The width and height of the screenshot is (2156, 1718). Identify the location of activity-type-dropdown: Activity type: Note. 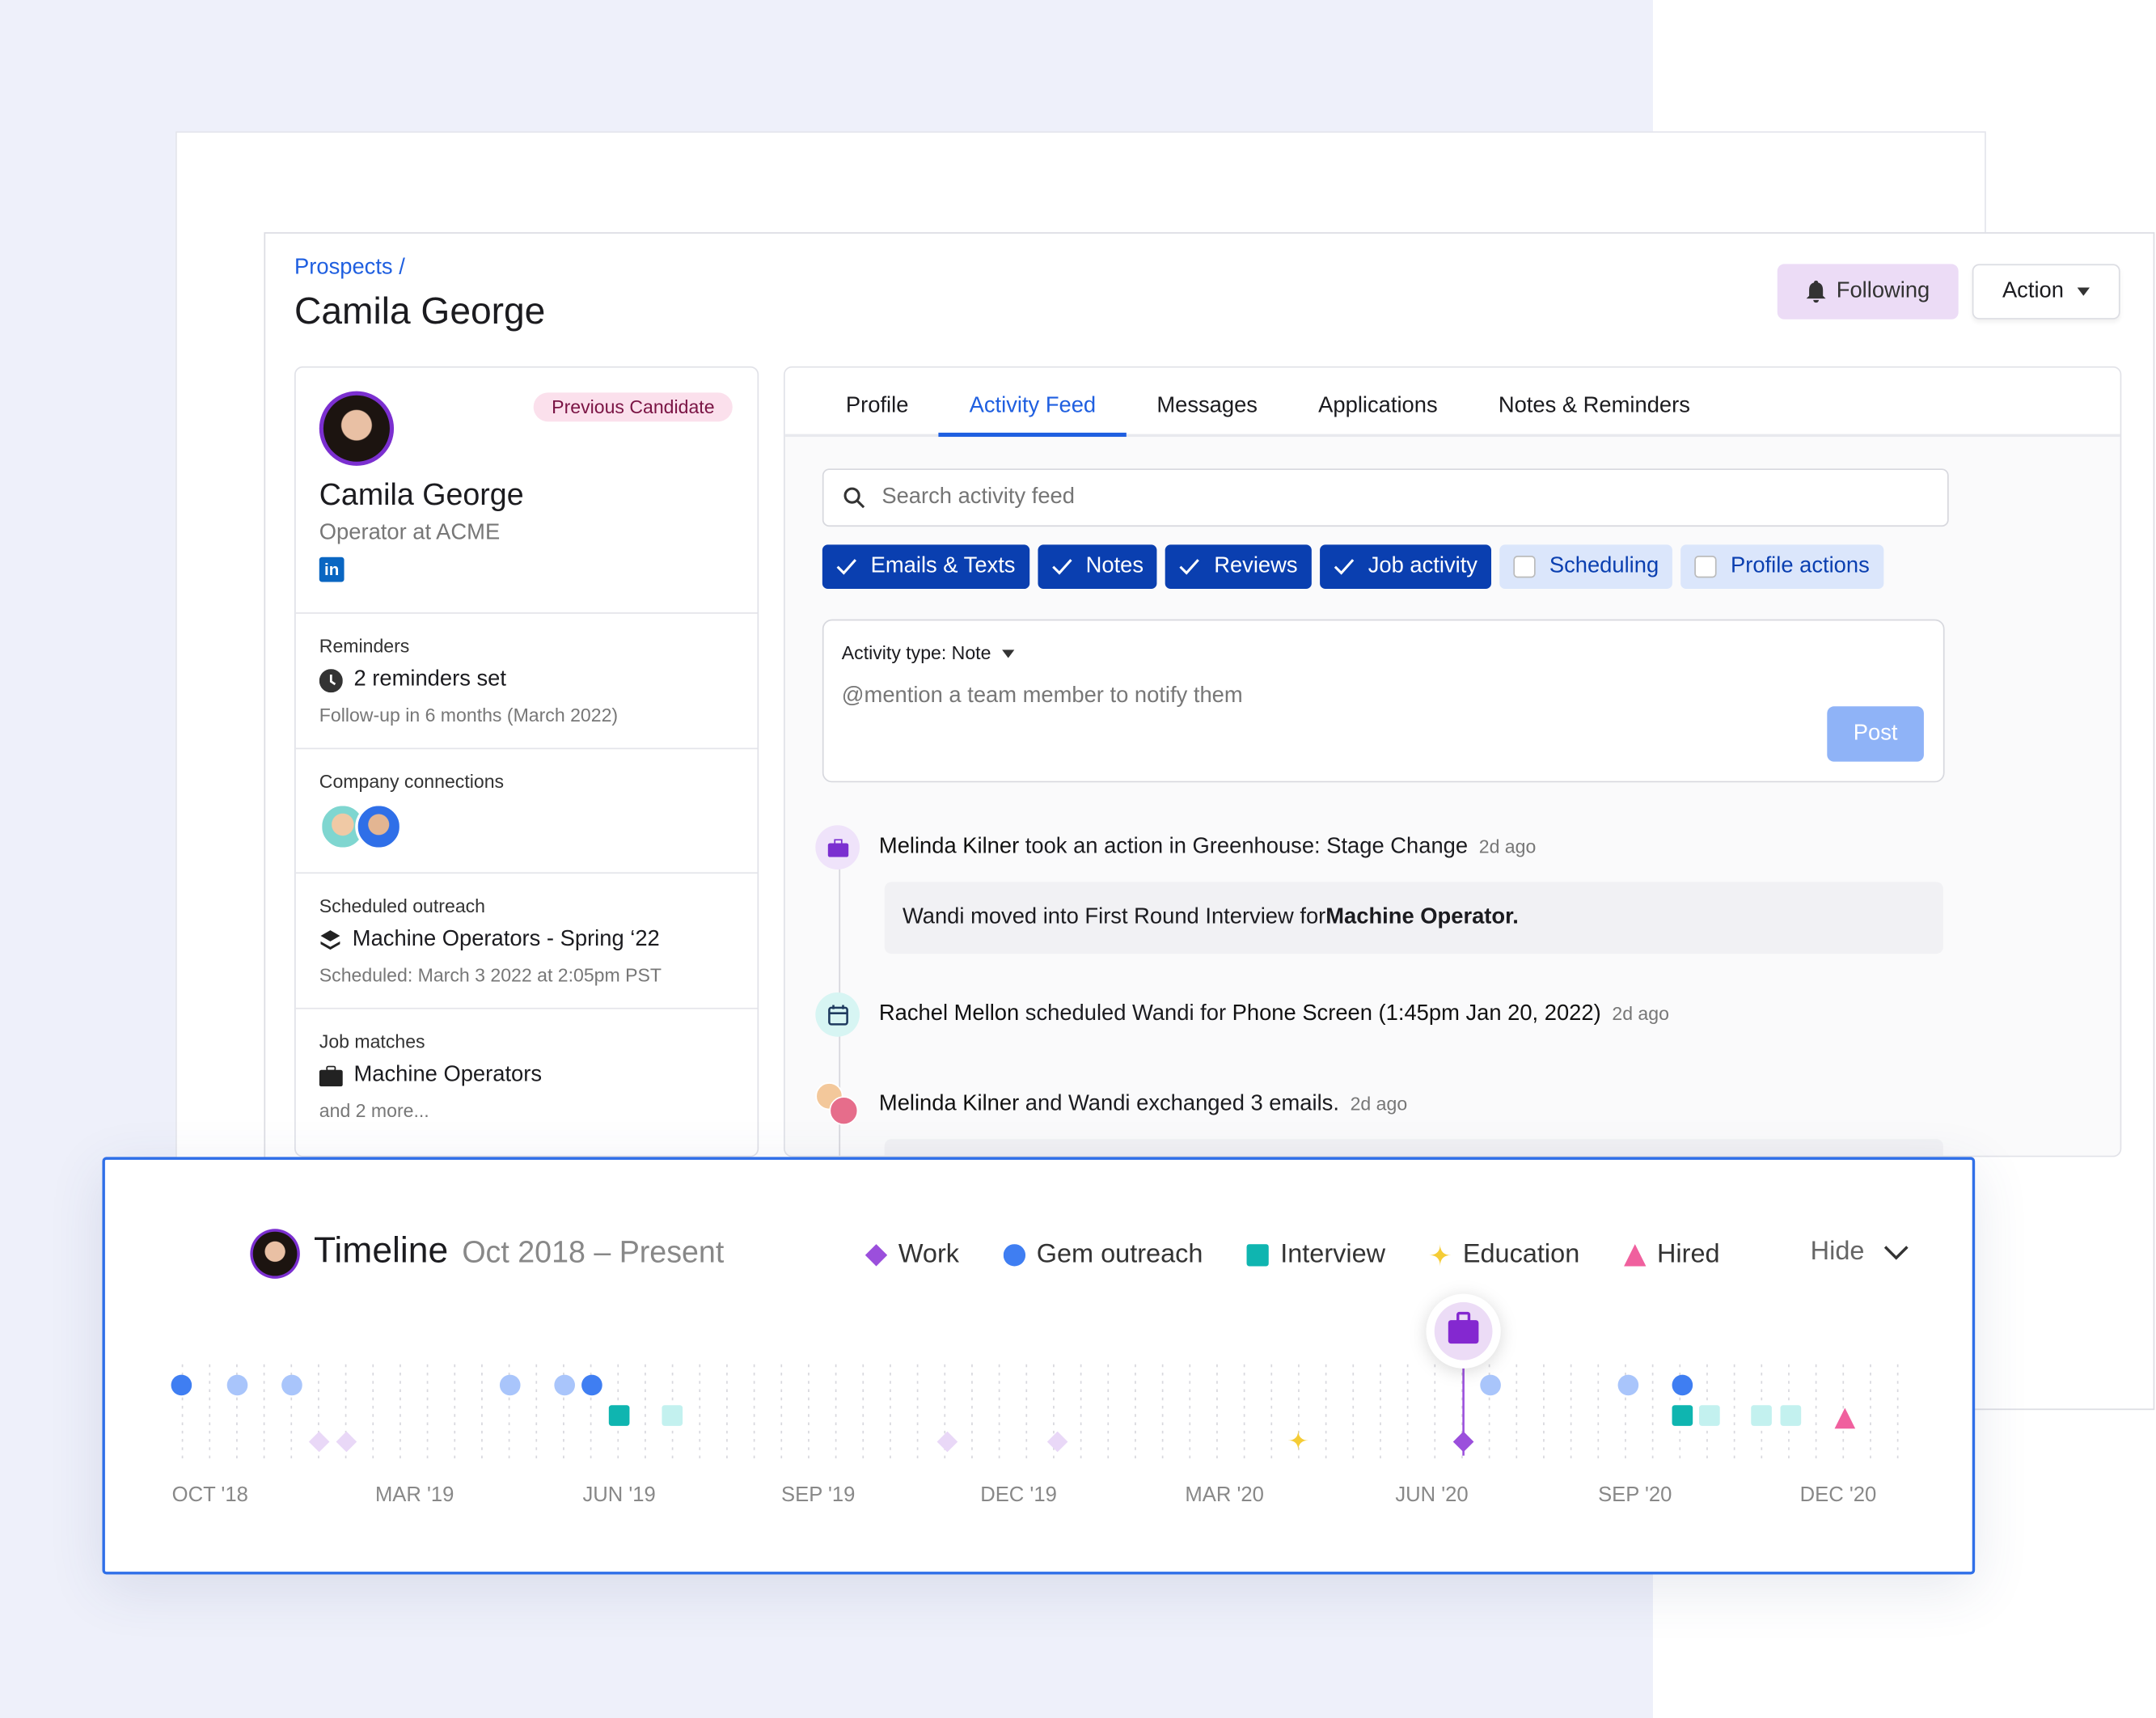
(928, 653).